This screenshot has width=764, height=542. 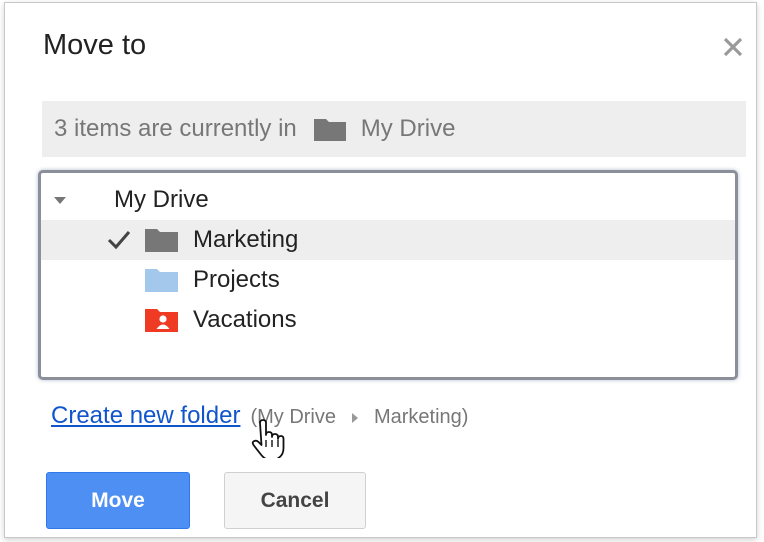 I want to click on tree-item-vacations: Vacations, so click(x=388, y=320).